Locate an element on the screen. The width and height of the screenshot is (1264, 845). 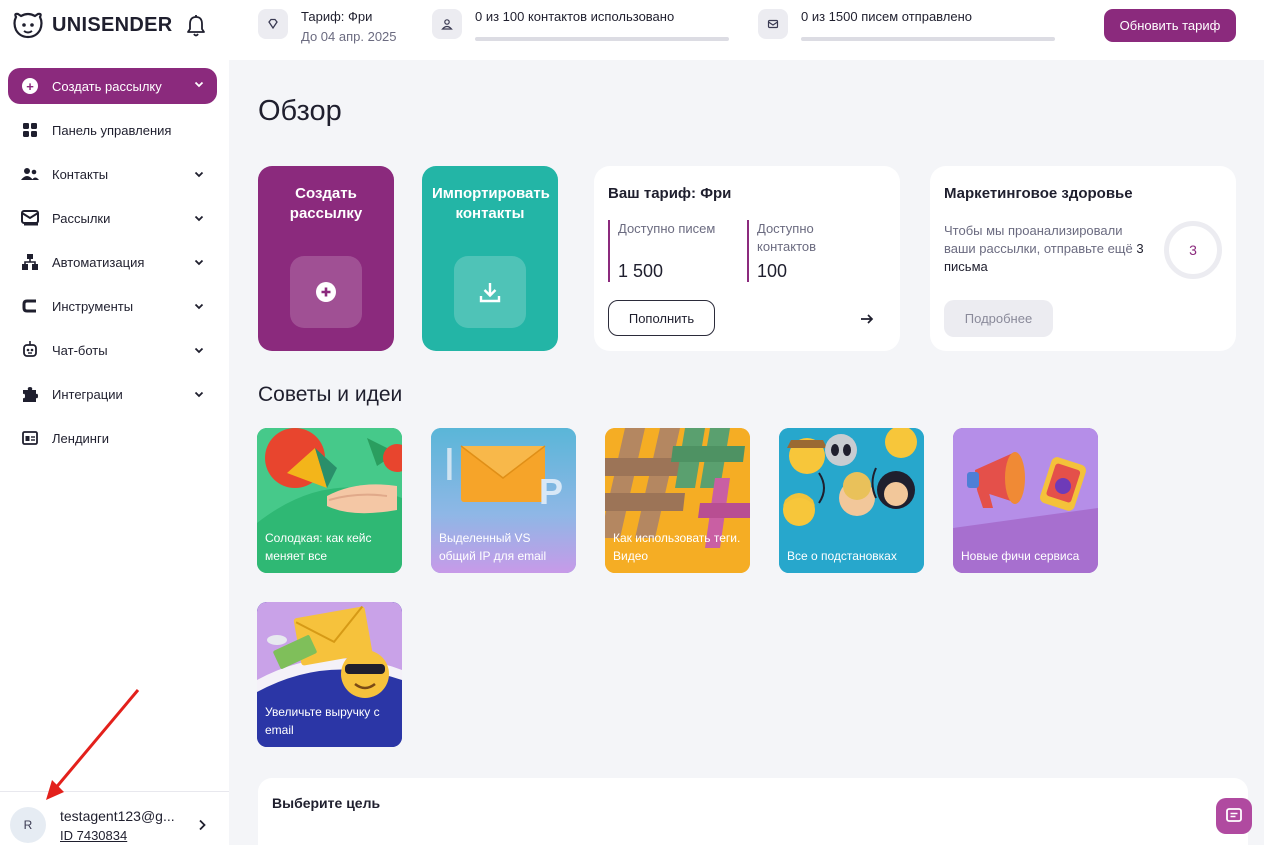
brand-logo: UNISENDER is located at coordinates (92, 25).